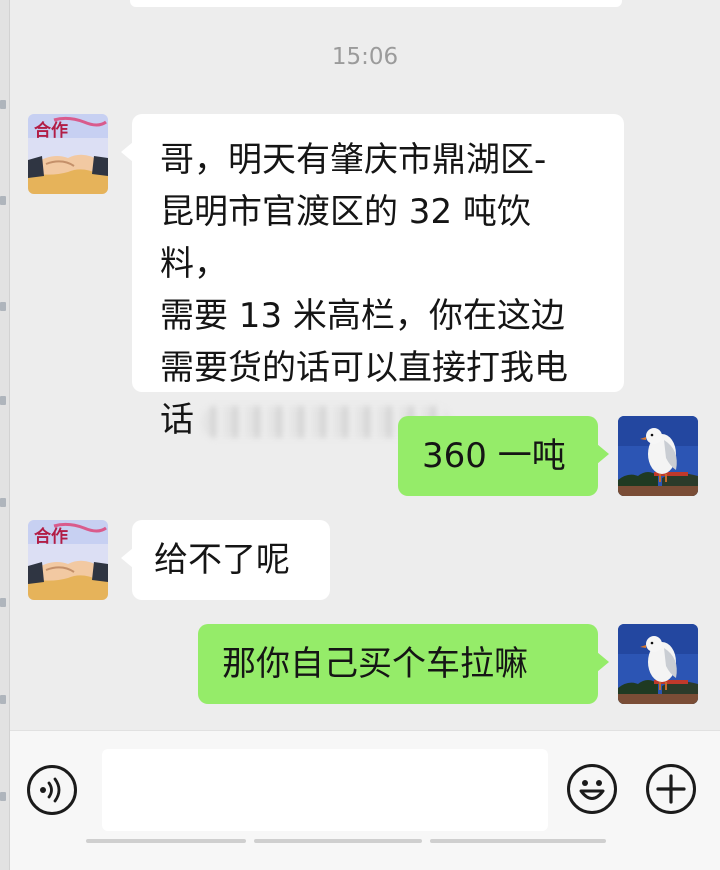  I want to click on previous-message-bubble, so click(376, 3).